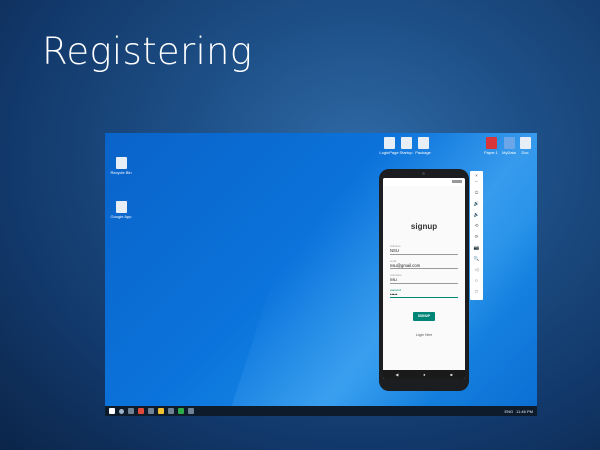  I want to click on email-field: email nsu@gmail.com, so click(424, 264).